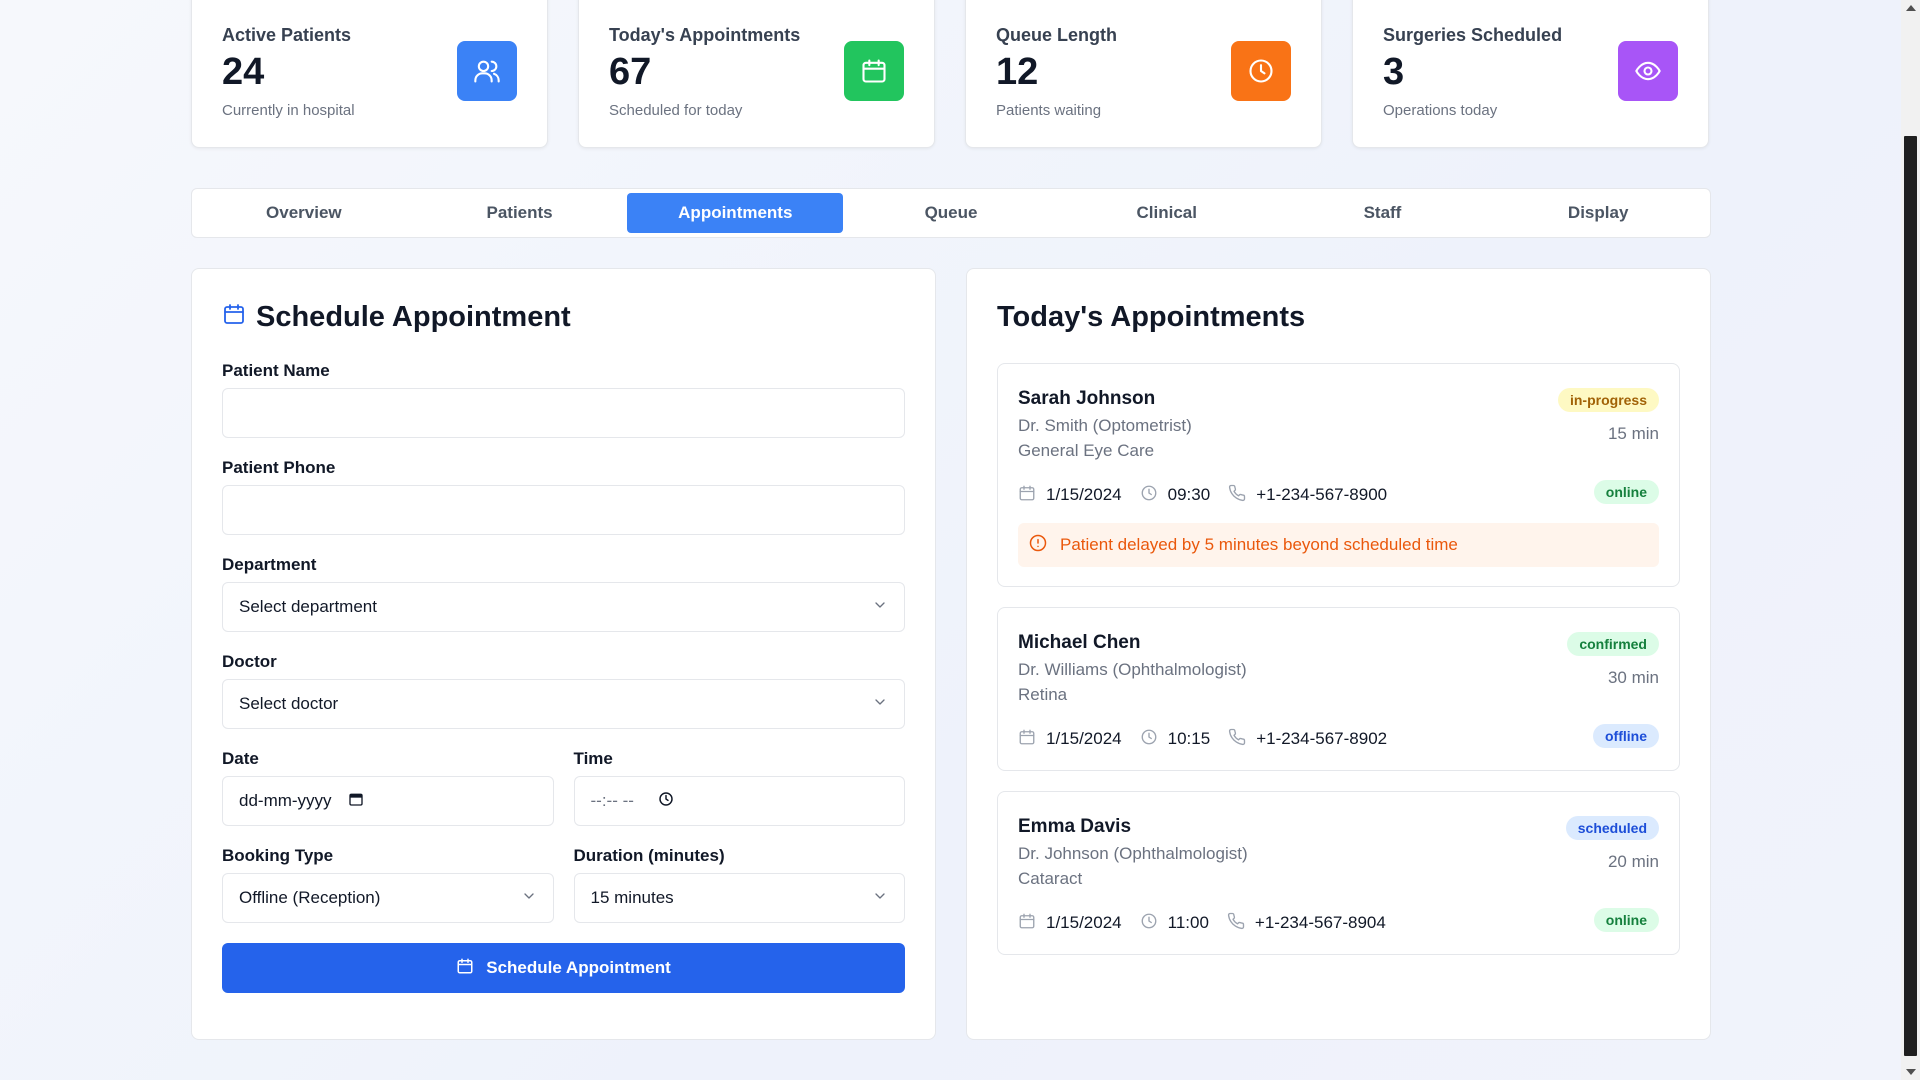  I want to click on schedule-panel-title: Schedule Appointment, so click(563, 317).